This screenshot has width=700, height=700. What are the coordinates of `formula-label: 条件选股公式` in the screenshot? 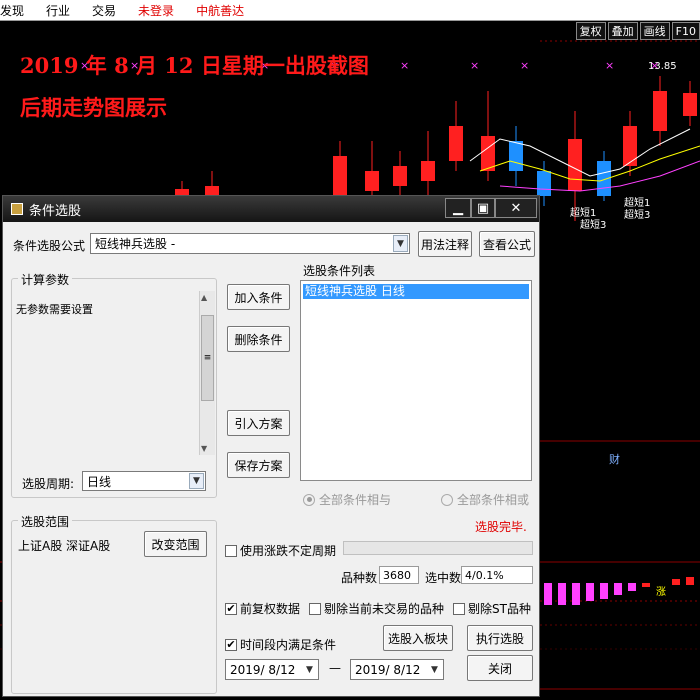 It's located at (49, 246).